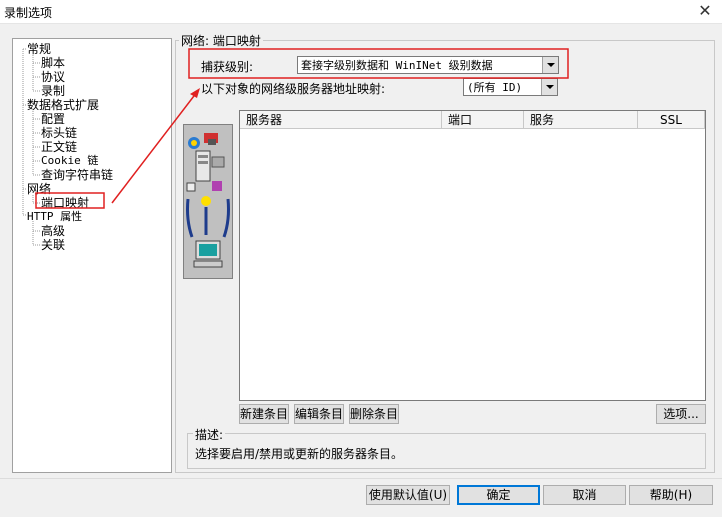  What do you see at coordinates (53, 119) in the screenshot?
I see `tree-item-configuration: 配置` at bounding box center [53, 119].